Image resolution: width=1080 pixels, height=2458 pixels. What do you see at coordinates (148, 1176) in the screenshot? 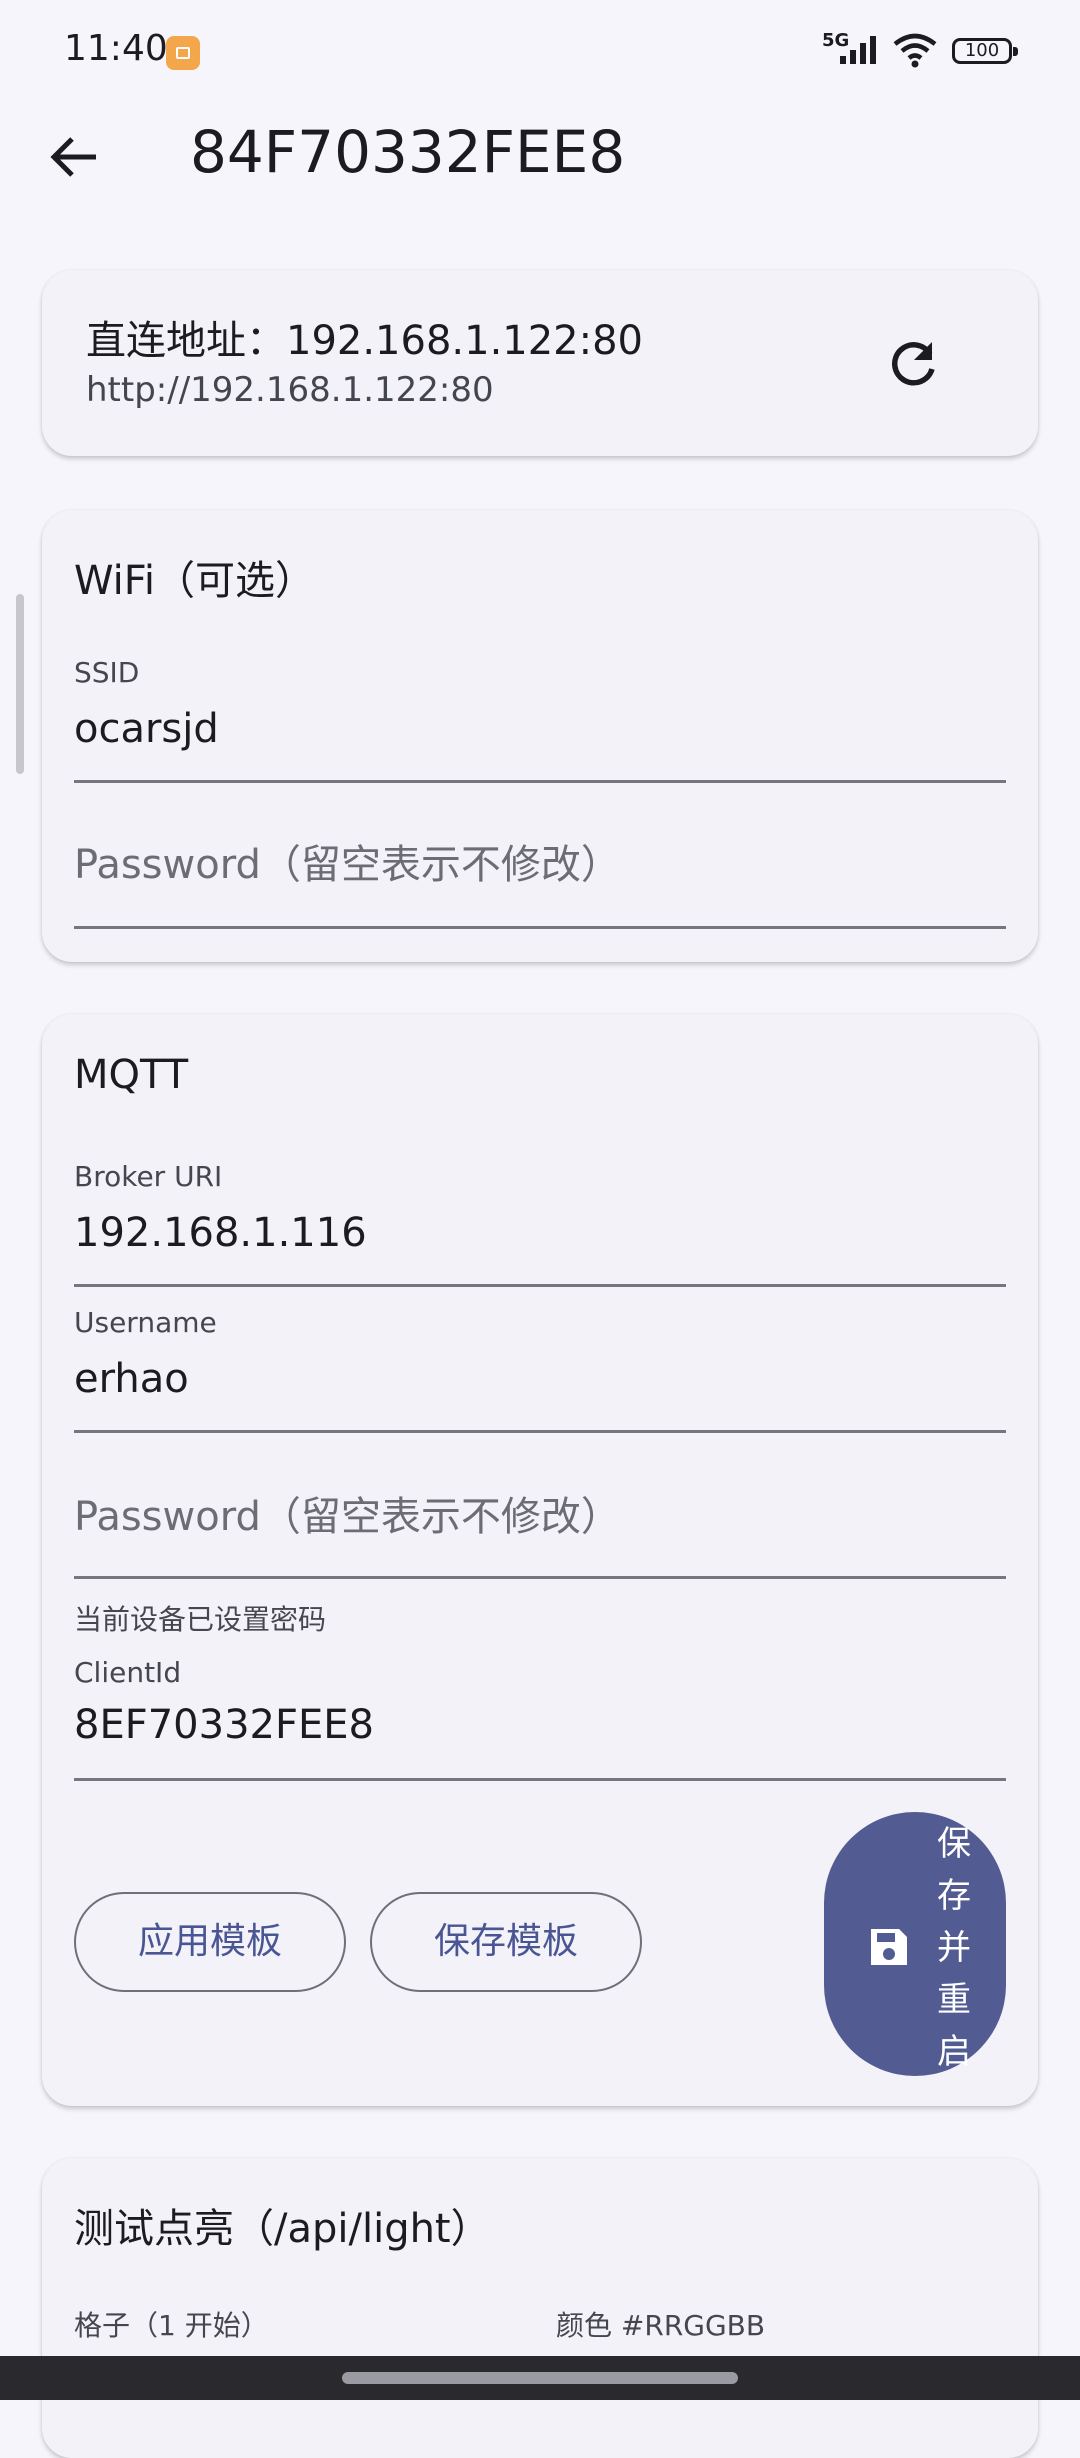
I see `broker-uri-label: Broker URI` at bounding box center [148, 1176].